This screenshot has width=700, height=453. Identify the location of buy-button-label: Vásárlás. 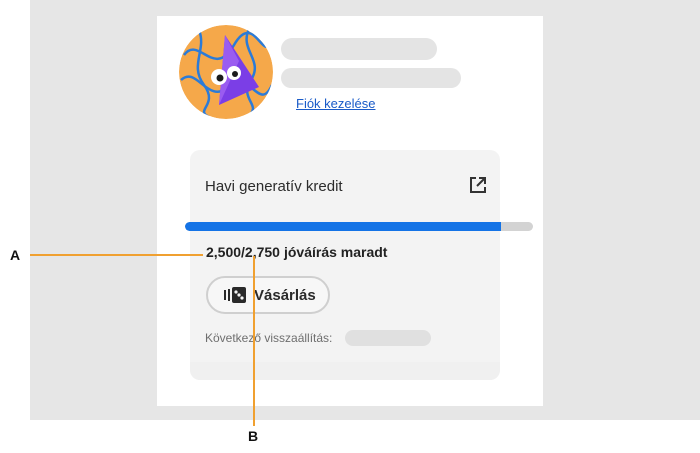
(285, 295).